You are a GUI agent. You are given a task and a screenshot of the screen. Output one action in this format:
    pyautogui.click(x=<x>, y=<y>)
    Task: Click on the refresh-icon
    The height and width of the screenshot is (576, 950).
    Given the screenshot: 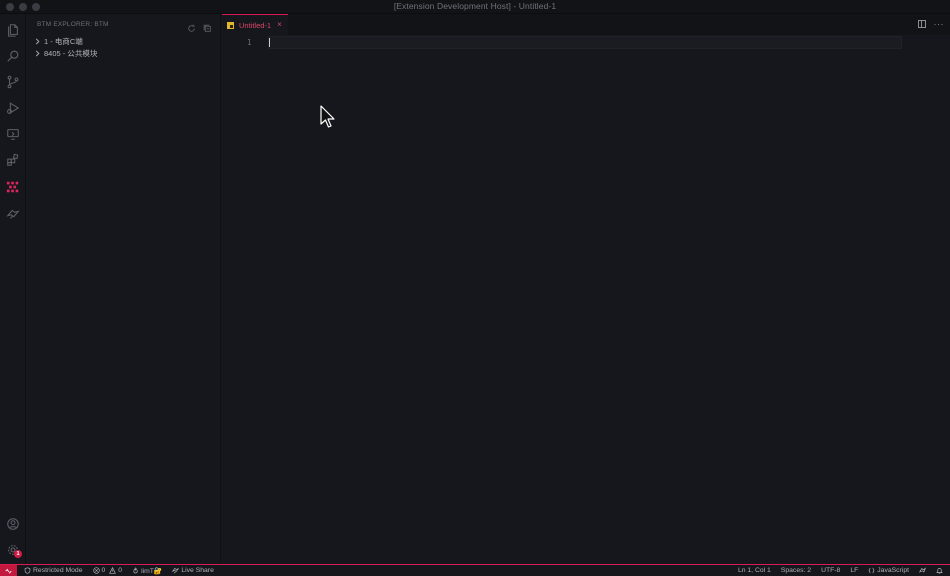 What is the action you would take?
    pyautogui.click(x=191, y=28)
    